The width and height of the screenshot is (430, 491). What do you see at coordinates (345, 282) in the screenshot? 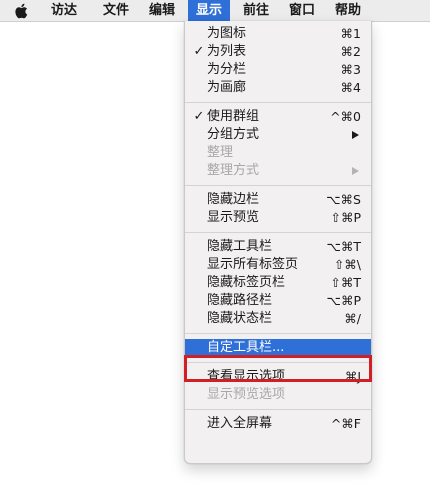
I see `menu-item-shortcut: ⇧⌘T` at bounding box center [345, 282].